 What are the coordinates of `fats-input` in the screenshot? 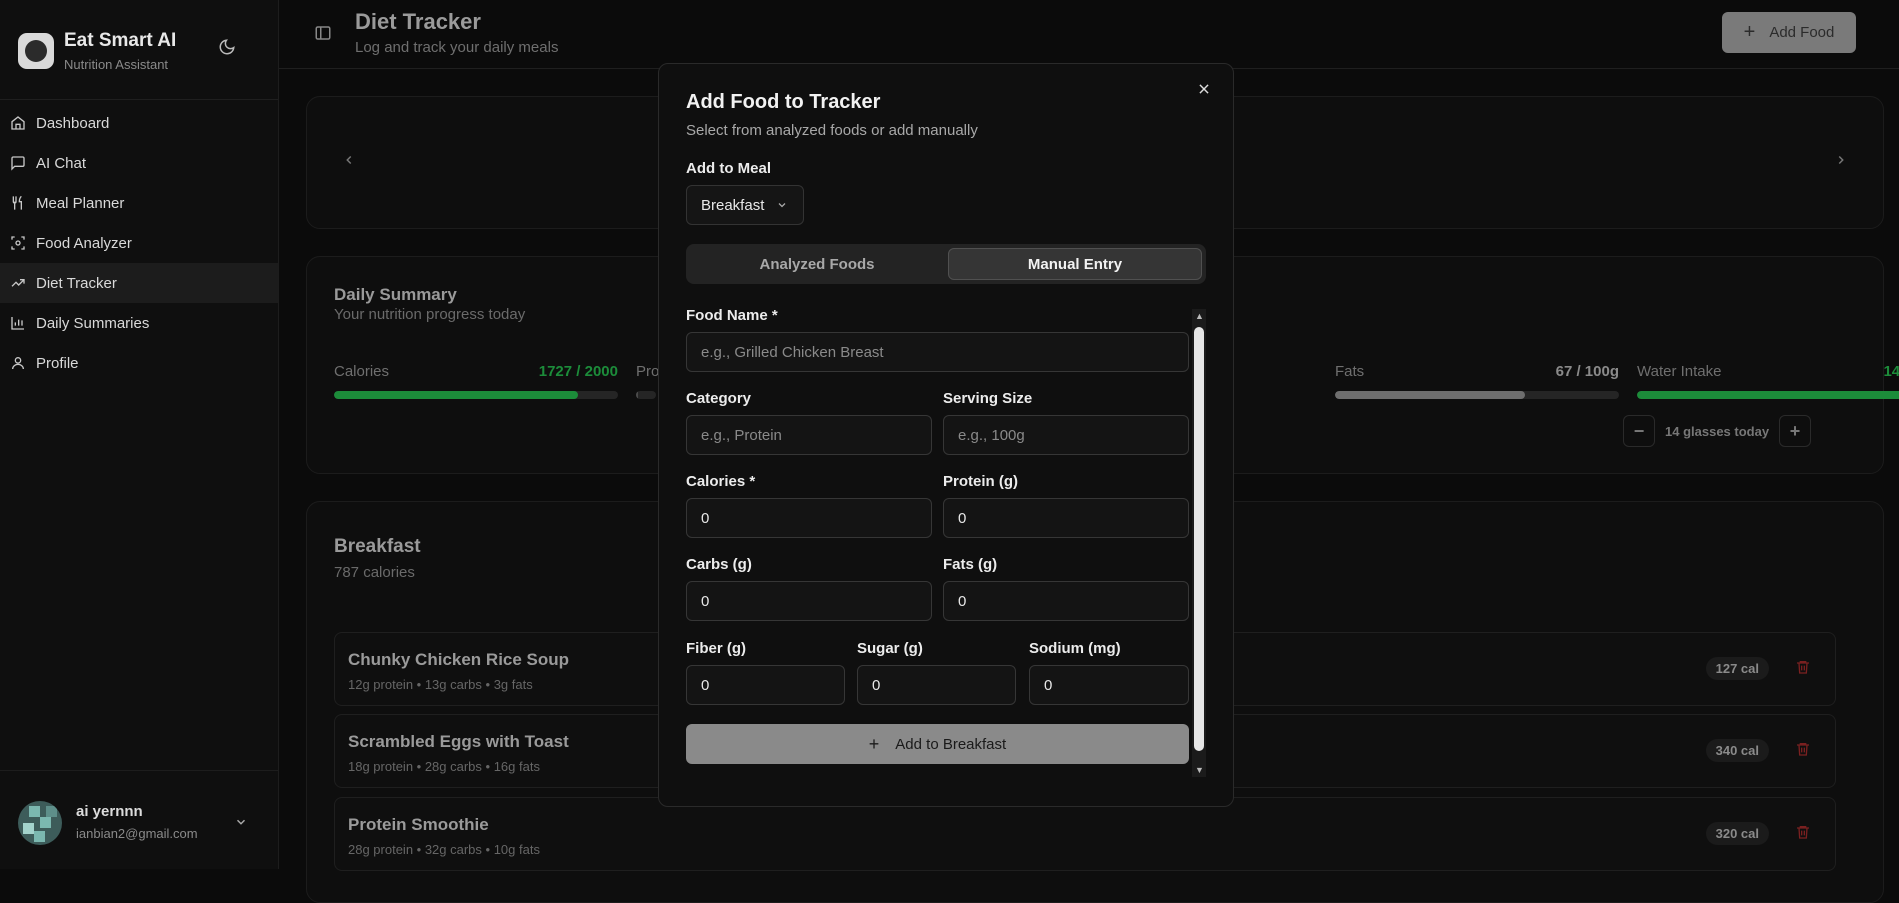 It's located at (1066, 601).